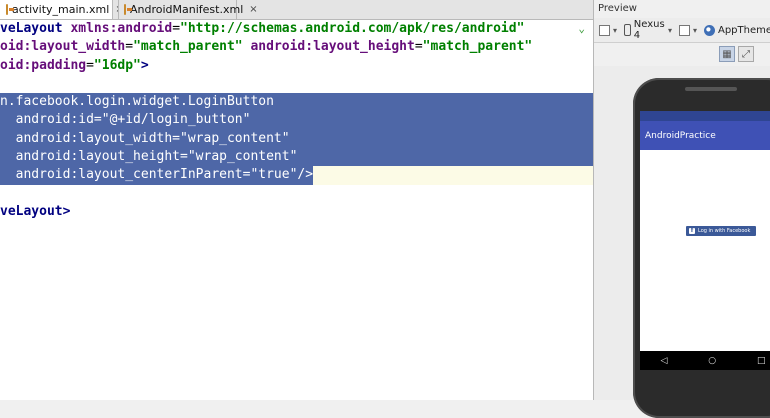  Describe the element at coordinates (121, 28) in the screenshot. I see `xml-attr: xmlns:android` at that location.